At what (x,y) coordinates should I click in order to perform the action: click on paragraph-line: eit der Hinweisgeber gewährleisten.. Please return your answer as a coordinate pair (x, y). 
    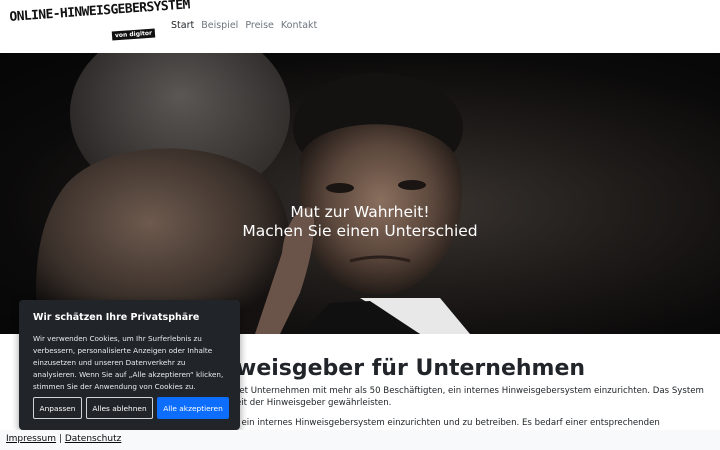
    Looking at the image, I should click on (314, 403).